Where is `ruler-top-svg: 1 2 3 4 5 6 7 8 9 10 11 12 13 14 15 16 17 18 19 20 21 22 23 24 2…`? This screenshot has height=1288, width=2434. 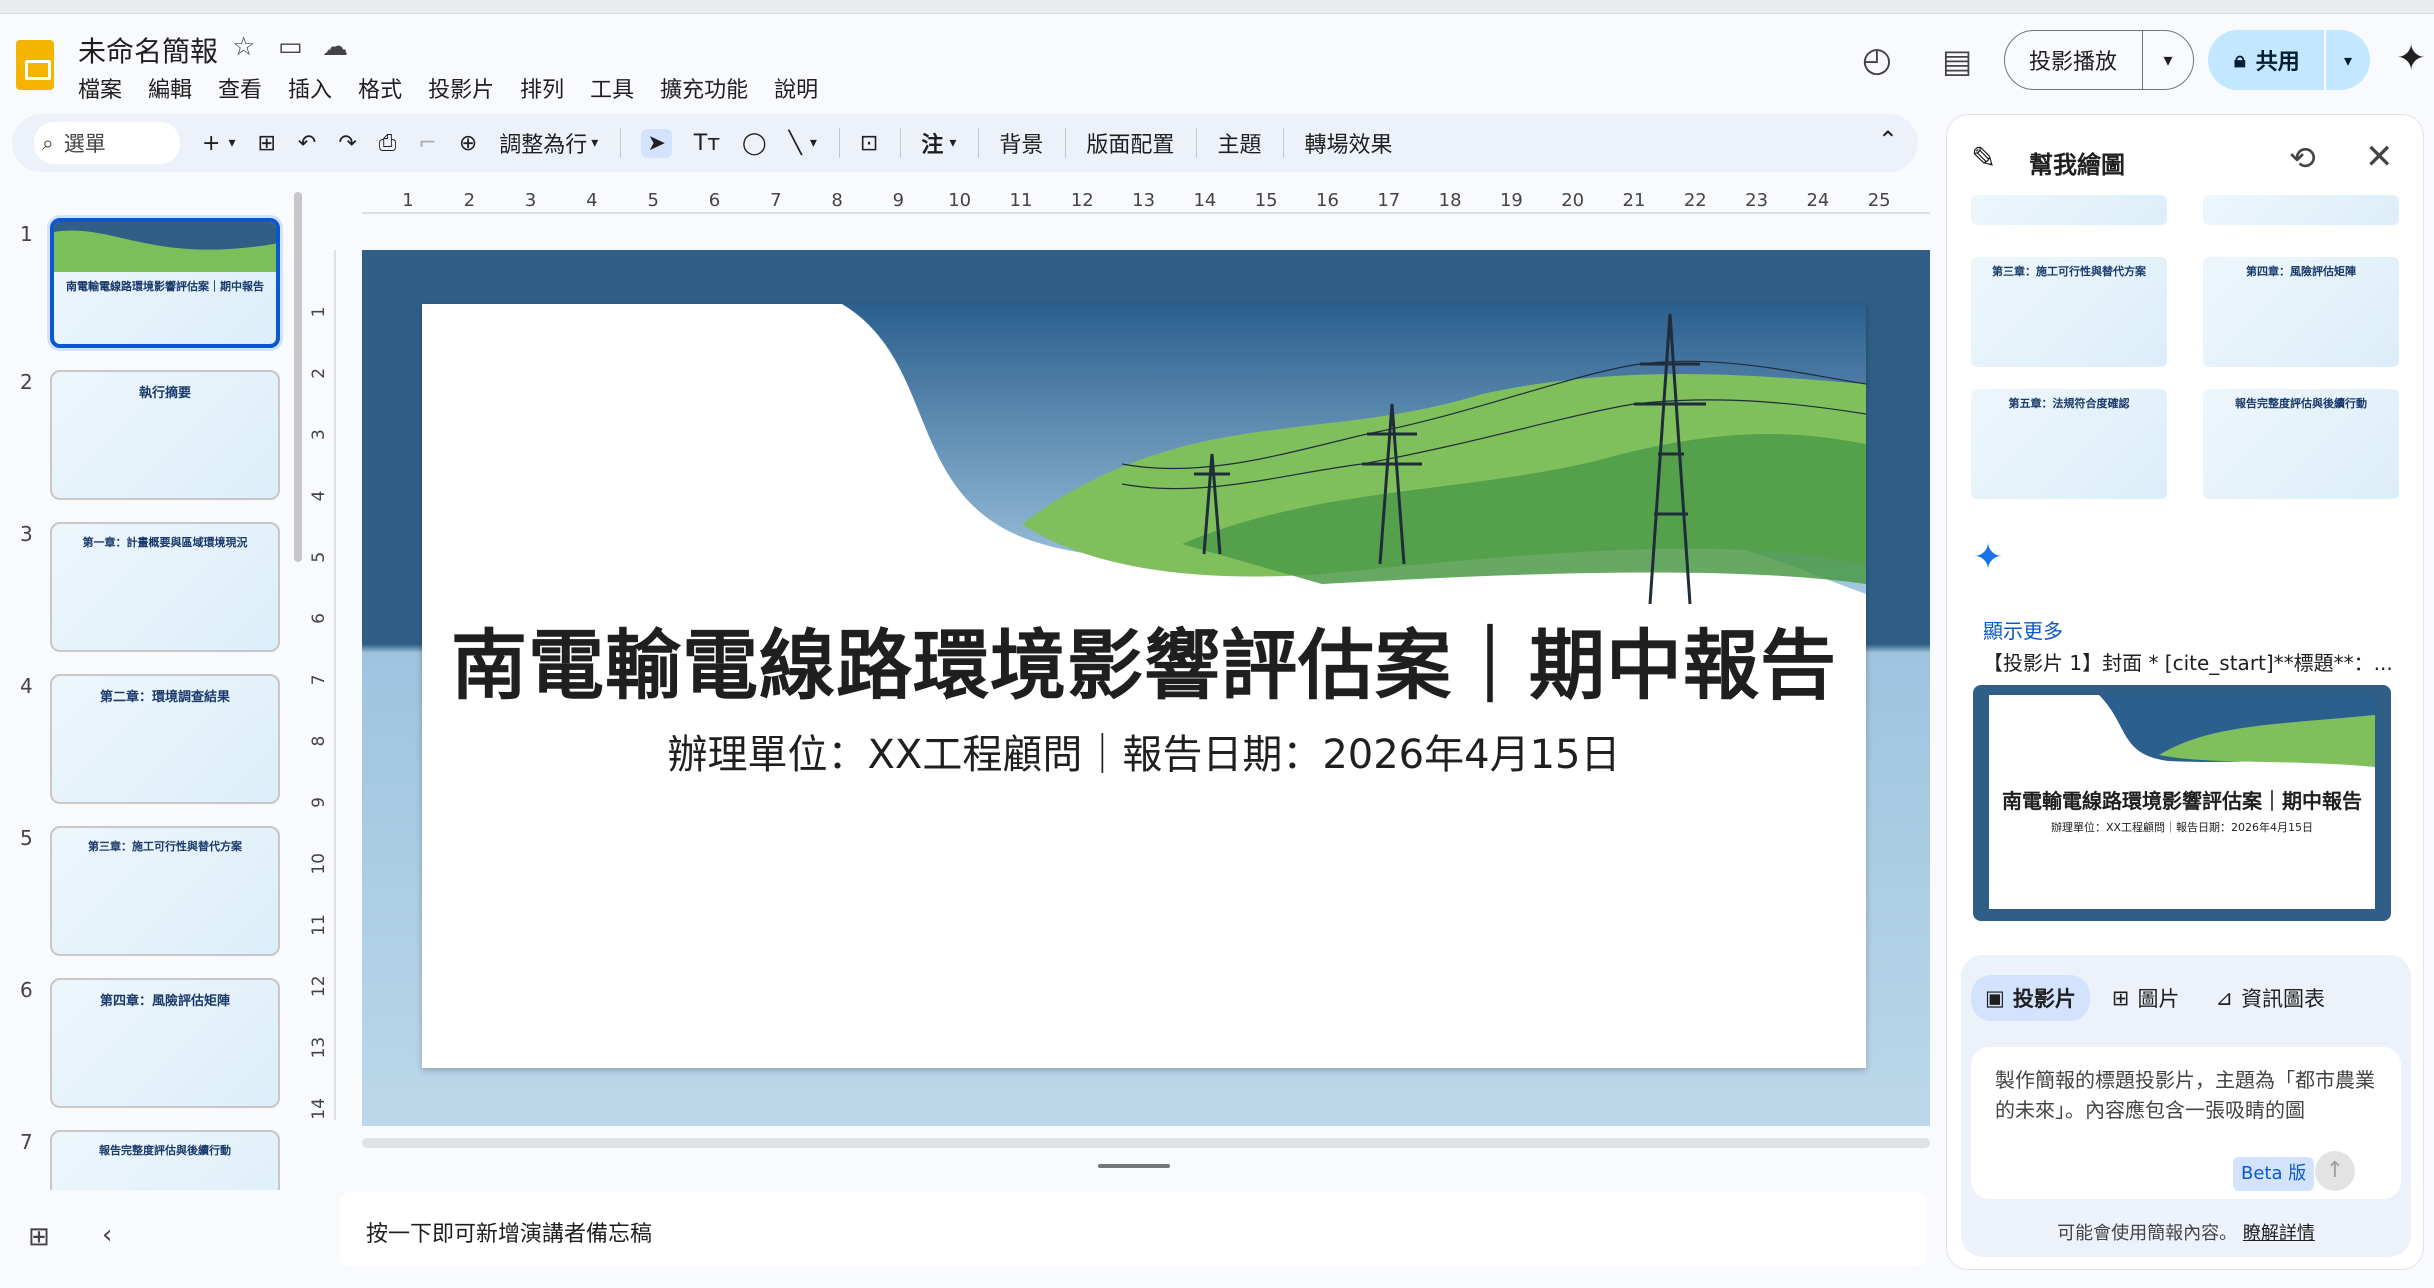 ruler-top-svg: 1 2 3 4 5 6 7 8 9 10 11 12 13 14 15 16 17 18 19 20 21 22 23 24 2… is located at coordinates (1146, 202).